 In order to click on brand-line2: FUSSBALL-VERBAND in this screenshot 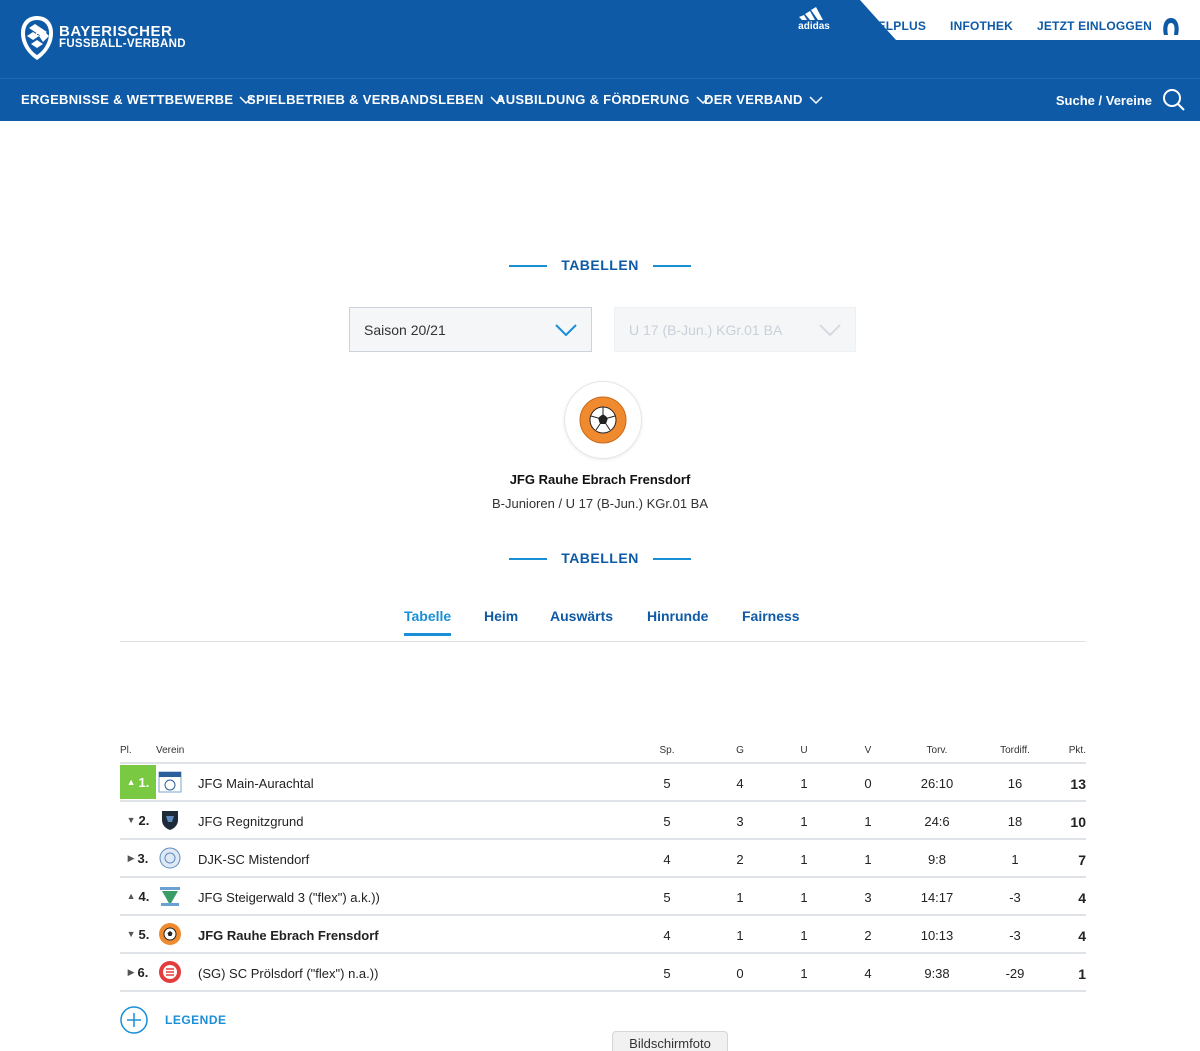, I will do `click(122, 44)`.